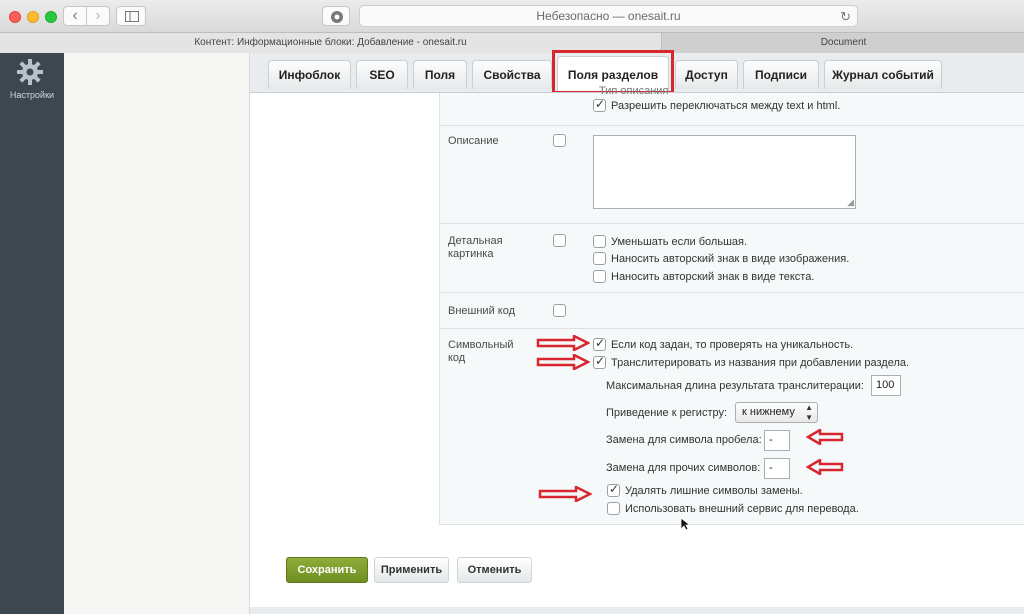 The height and width of the screenshot is (614, 1024). What do you see at coordinates (440, 74) in the screenshot?
I see `tab-fields: Поля` at bounding box center [440, 74].